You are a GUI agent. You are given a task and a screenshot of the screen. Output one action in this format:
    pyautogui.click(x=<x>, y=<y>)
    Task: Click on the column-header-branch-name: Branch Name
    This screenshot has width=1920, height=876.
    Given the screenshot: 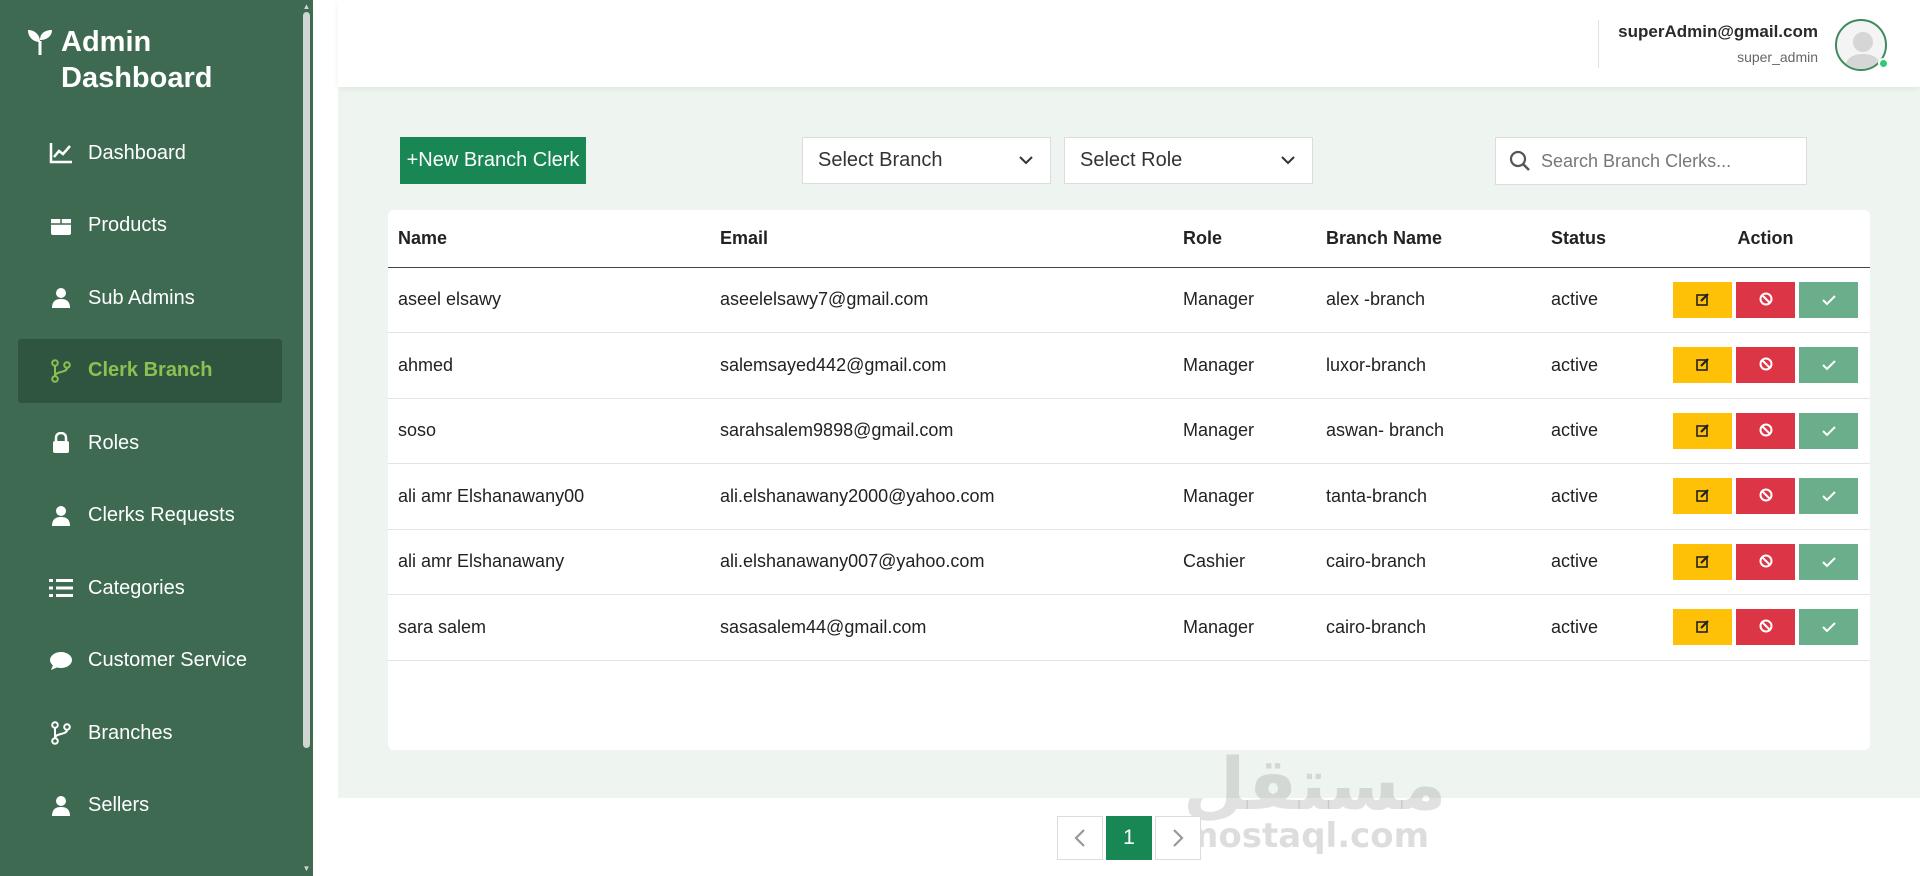 What is the action you would take?
    pyautogui.click(x=1428, y=239)
    